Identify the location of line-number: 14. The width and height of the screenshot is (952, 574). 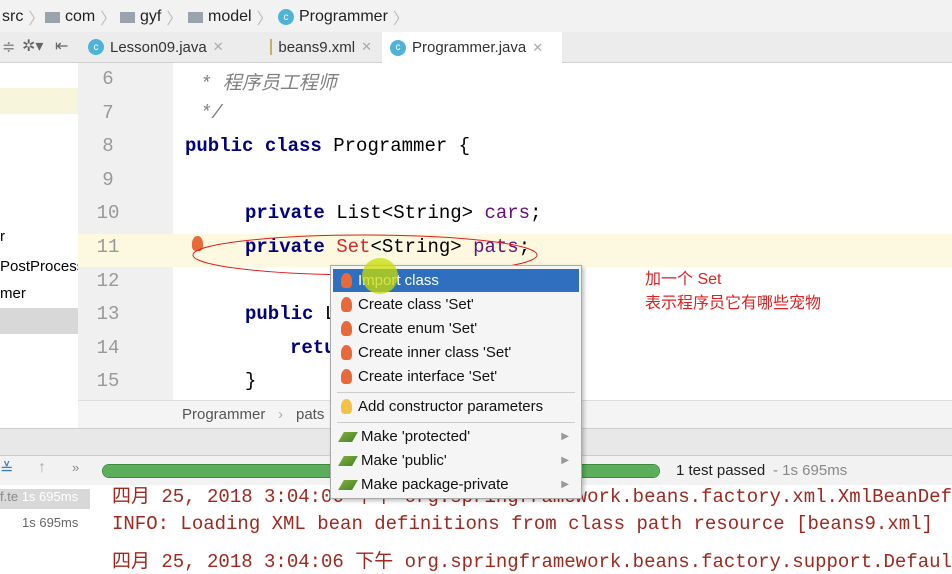
(108, 347).